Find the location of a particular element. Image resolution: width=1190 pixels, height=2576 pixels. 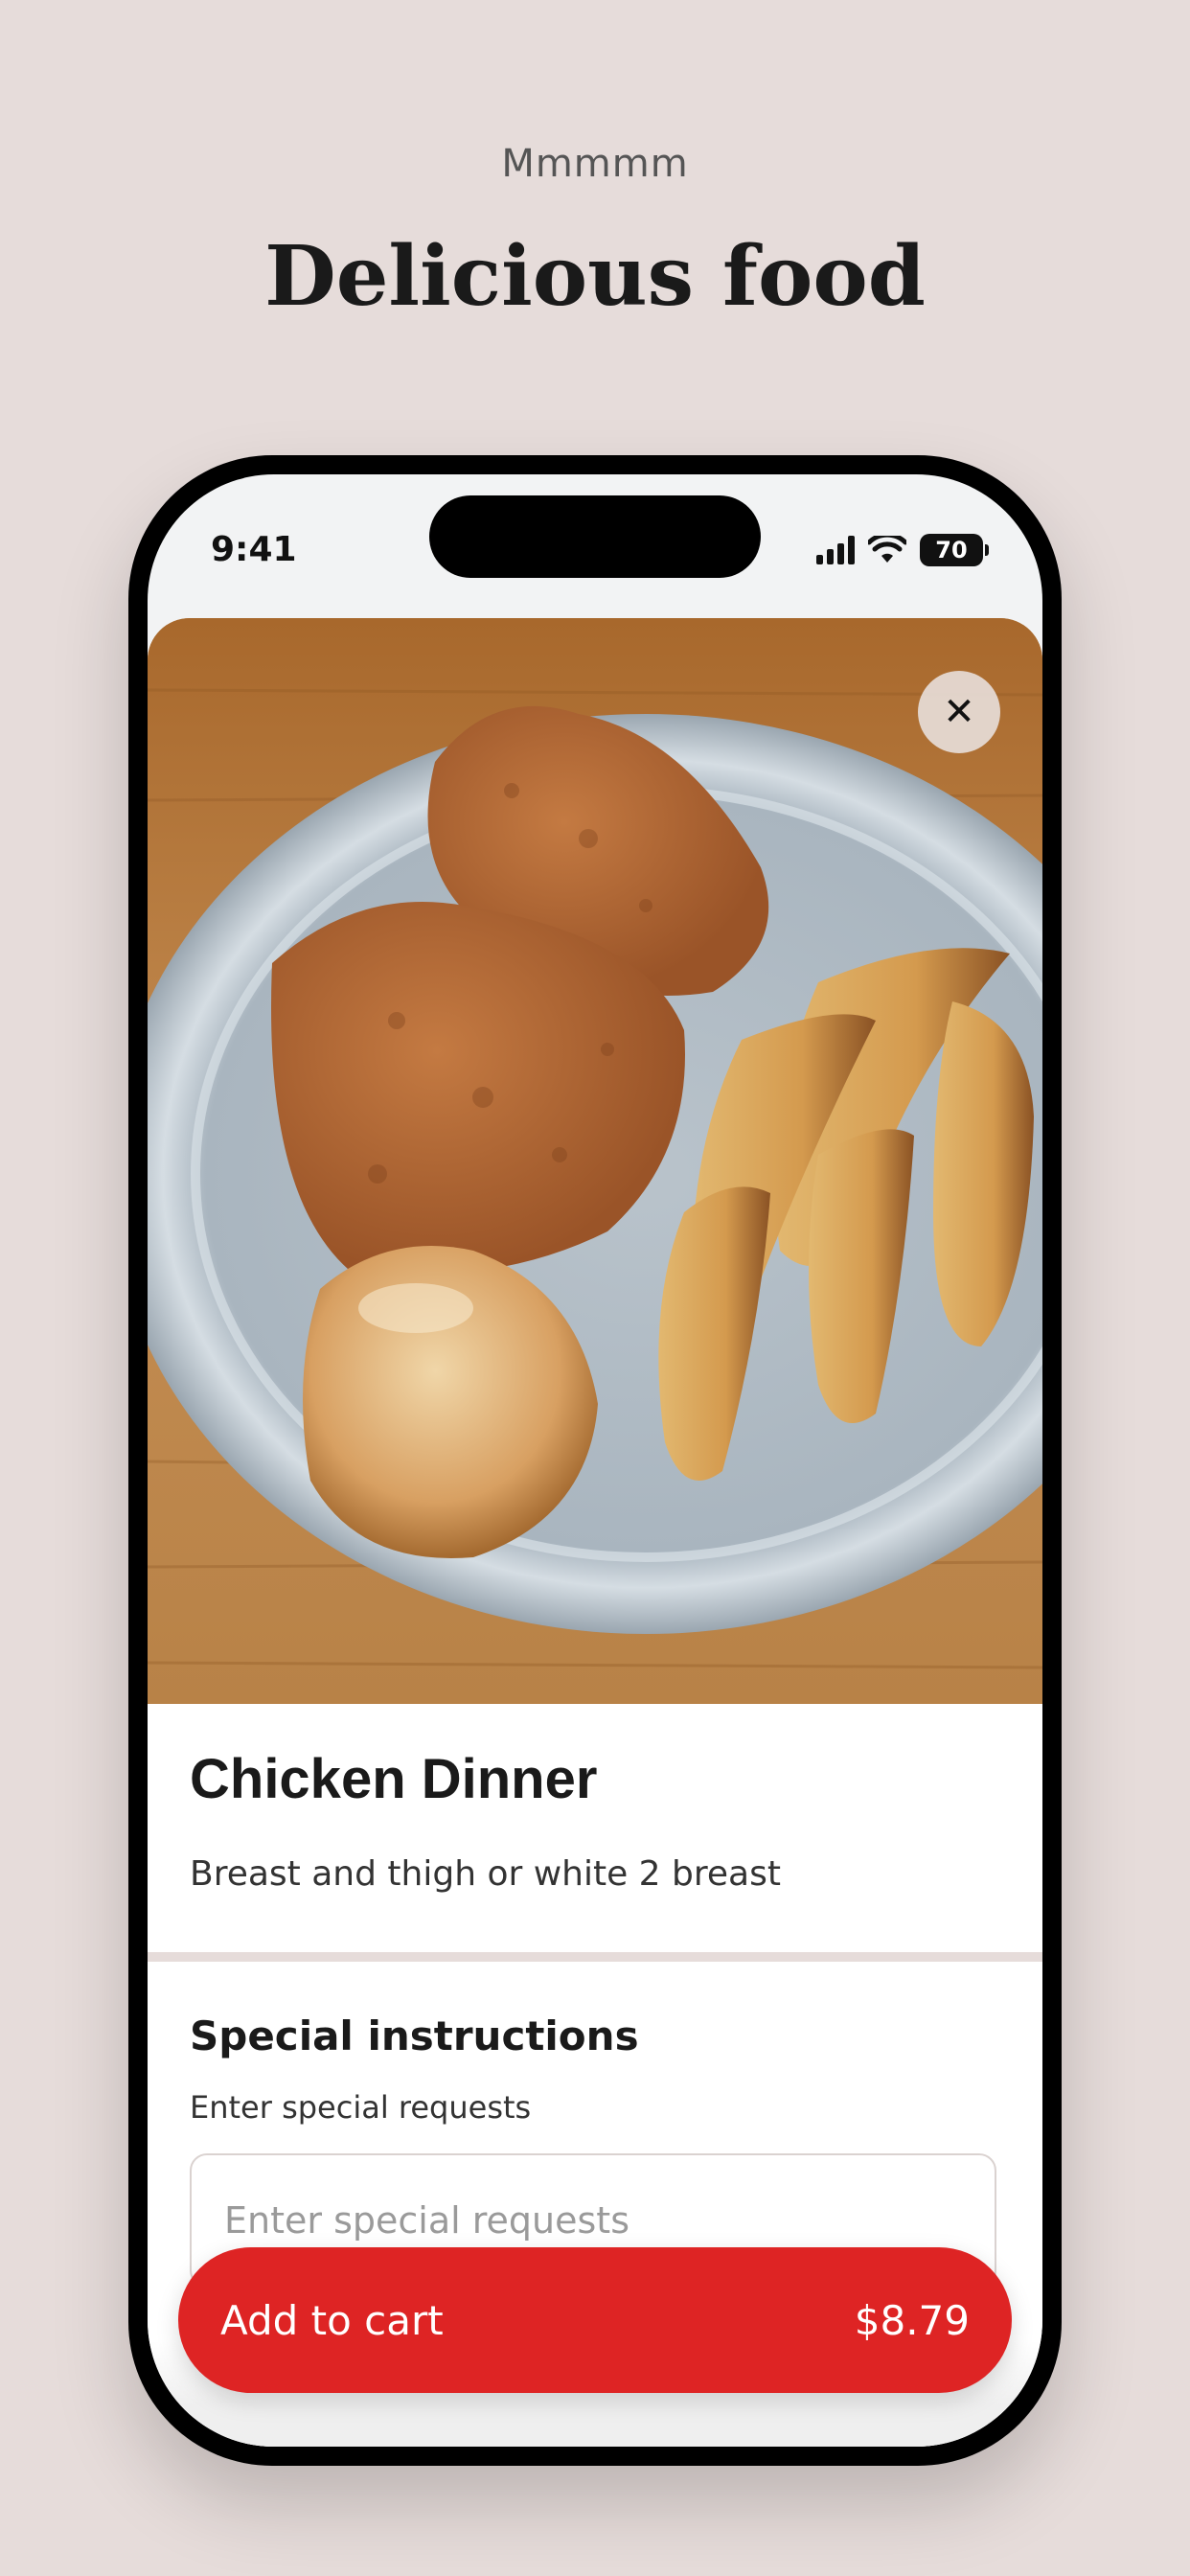

battery-icon: 70 is located at coordinates (955, 550).